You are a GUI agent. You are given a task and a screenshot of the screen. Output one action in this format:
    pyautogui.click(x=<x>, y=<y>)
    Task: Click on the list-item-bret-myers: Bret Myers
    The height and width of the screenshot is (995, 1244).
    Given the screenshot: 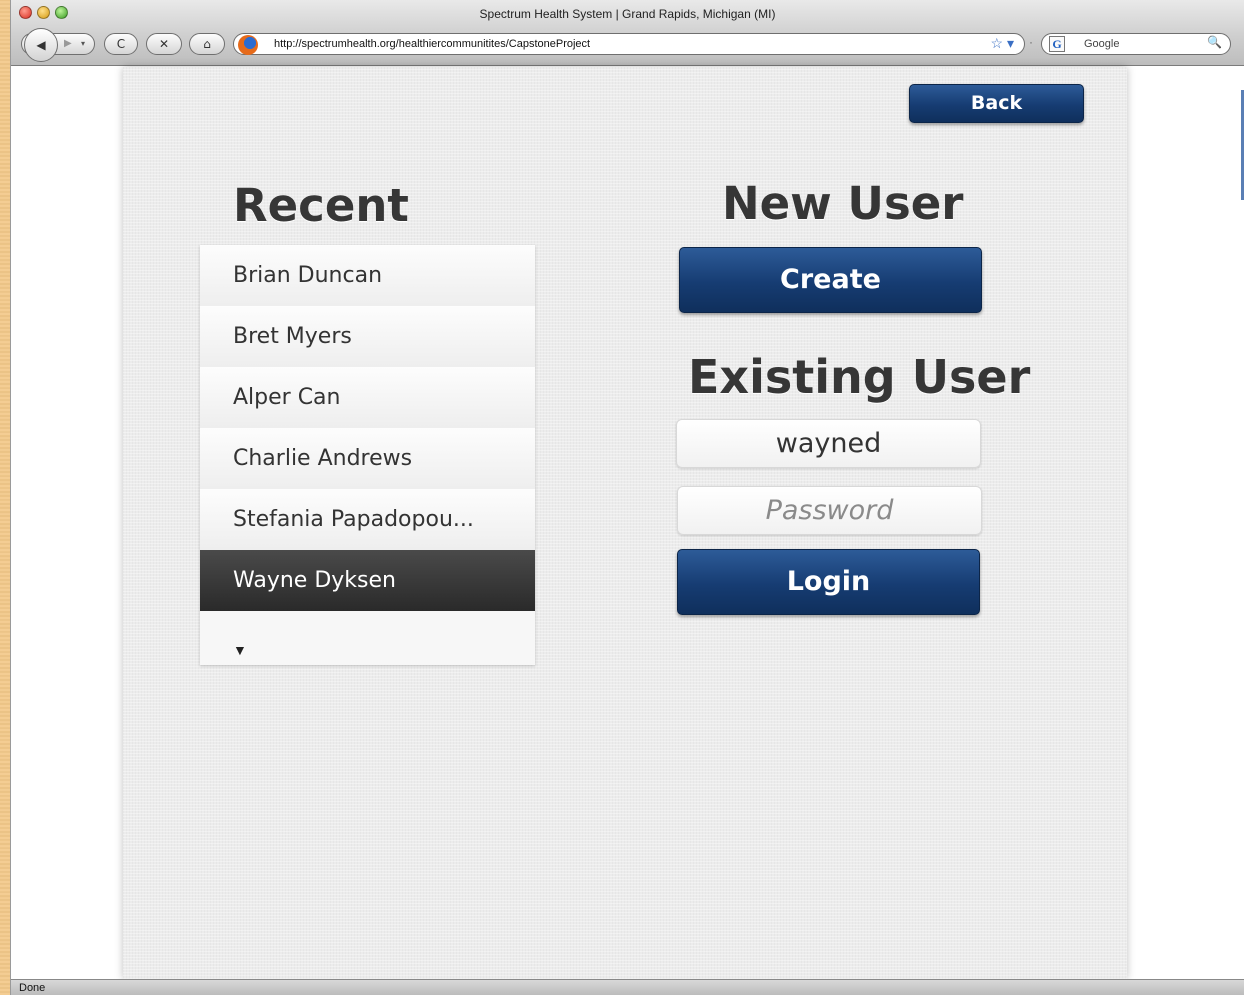 What is the action you would take?
    pyautogui.click(x=367, y=336)
    